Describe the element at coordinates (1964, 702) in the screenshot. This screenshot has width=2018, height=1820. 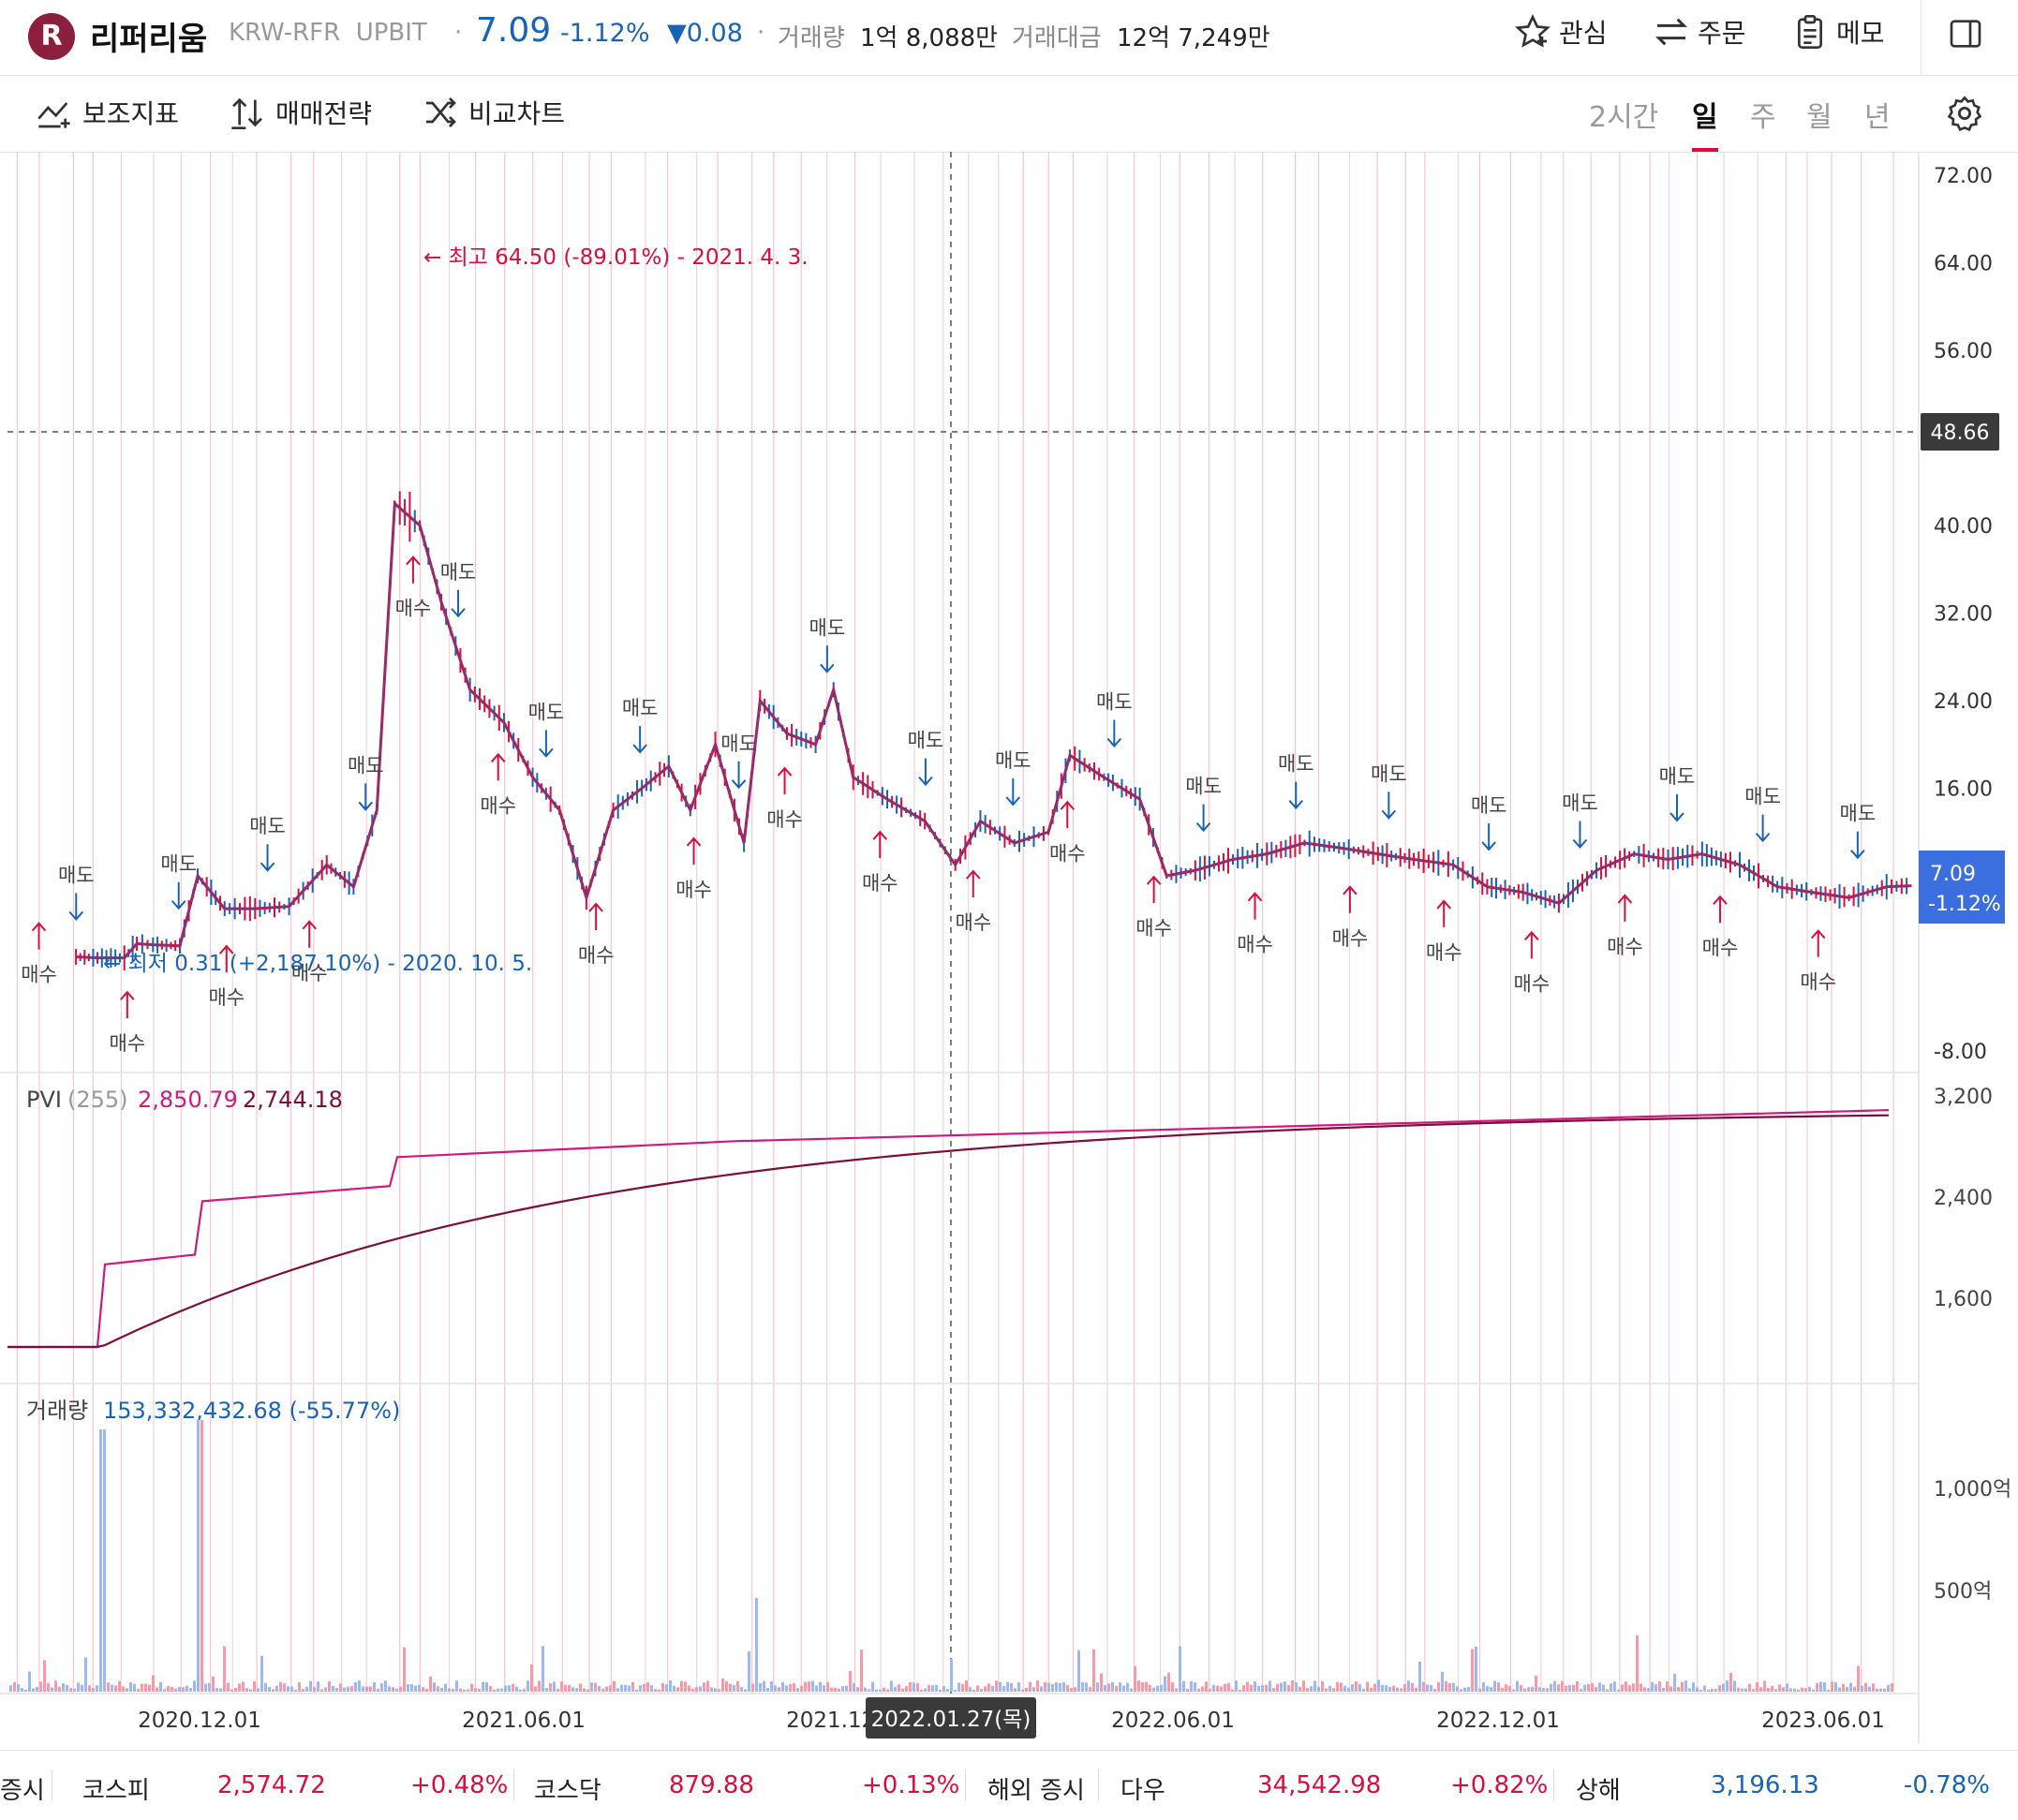
I see `price-tick: 24.00` at that location.